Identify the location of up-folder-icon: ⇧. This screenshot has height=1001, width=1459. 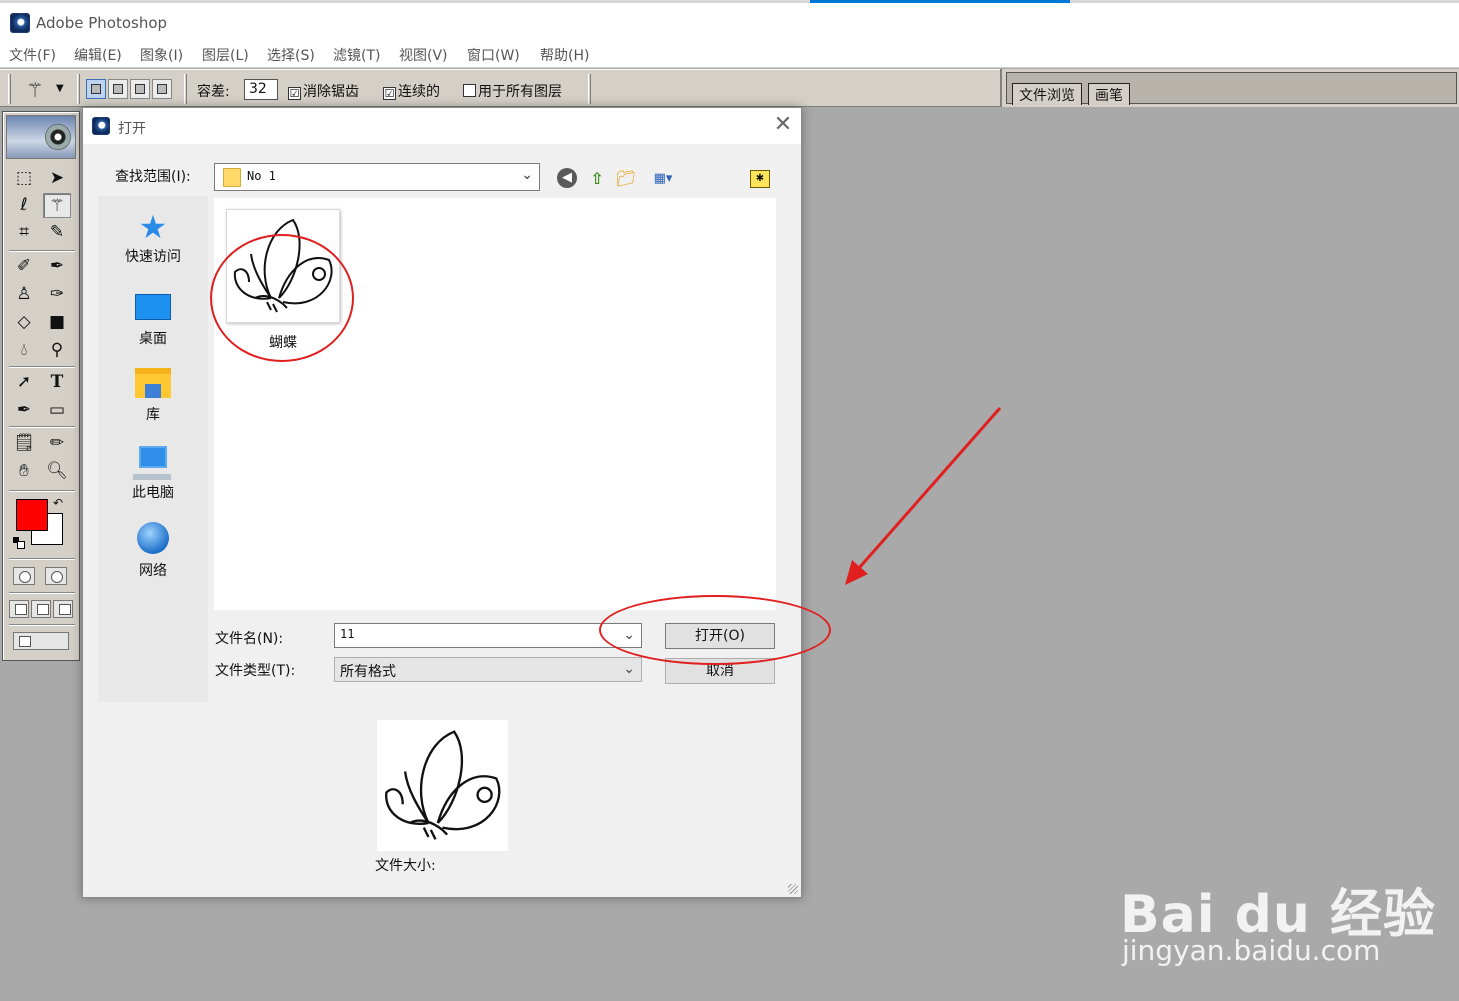
(597, 179).